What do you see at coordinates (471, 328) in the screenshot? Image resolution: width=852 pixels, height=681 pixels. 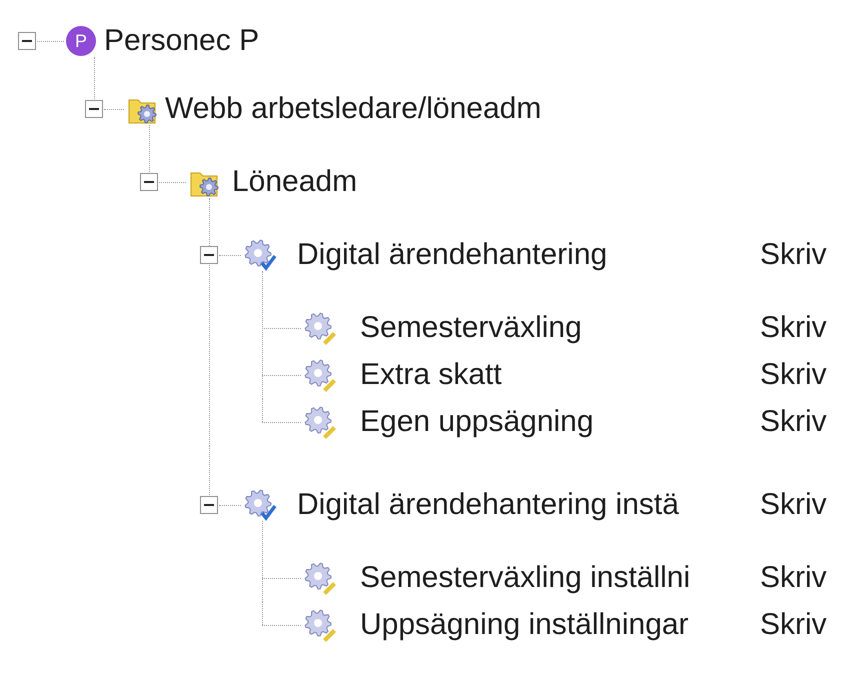 I see `tree-node-label: Semesterväxling` at bounding box center [471, 328].